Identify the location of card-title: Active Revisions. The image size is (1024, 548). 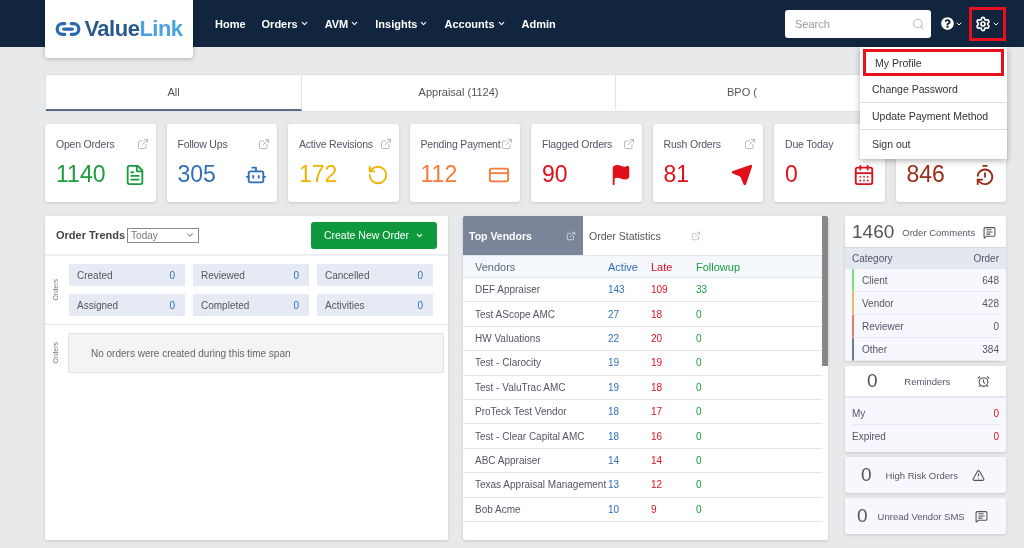
(336, 145).